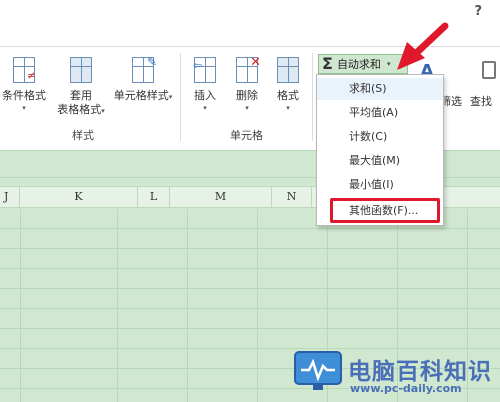 The height and width of the screenshot is (402, 500). Describe the element at coordinates (489, 70) in the screenshot. I see `find-icon` at that location.